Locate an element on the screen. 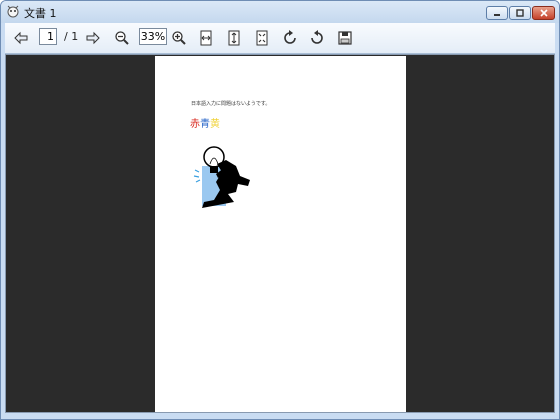  next-page-icon is located at coordinates (93, 38).